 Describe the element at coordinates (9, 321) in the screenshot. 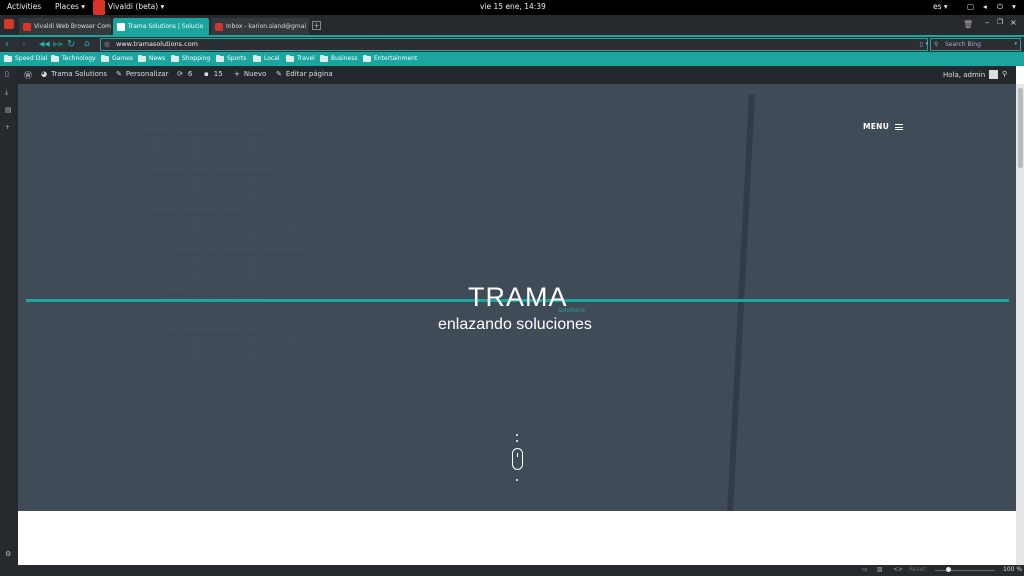

I see `side-panel: ▯ ⤓ ▤ + ⚙` at that location.